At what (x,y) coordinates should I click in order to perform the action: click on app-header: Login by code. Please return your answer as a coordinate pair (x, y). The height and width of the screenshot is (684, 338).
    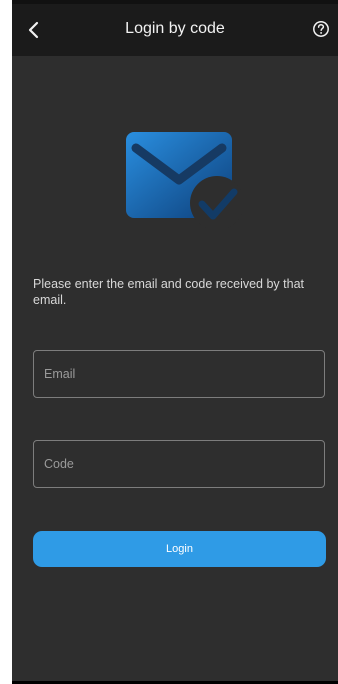
    Looking at the image, I should click on (175, 30).